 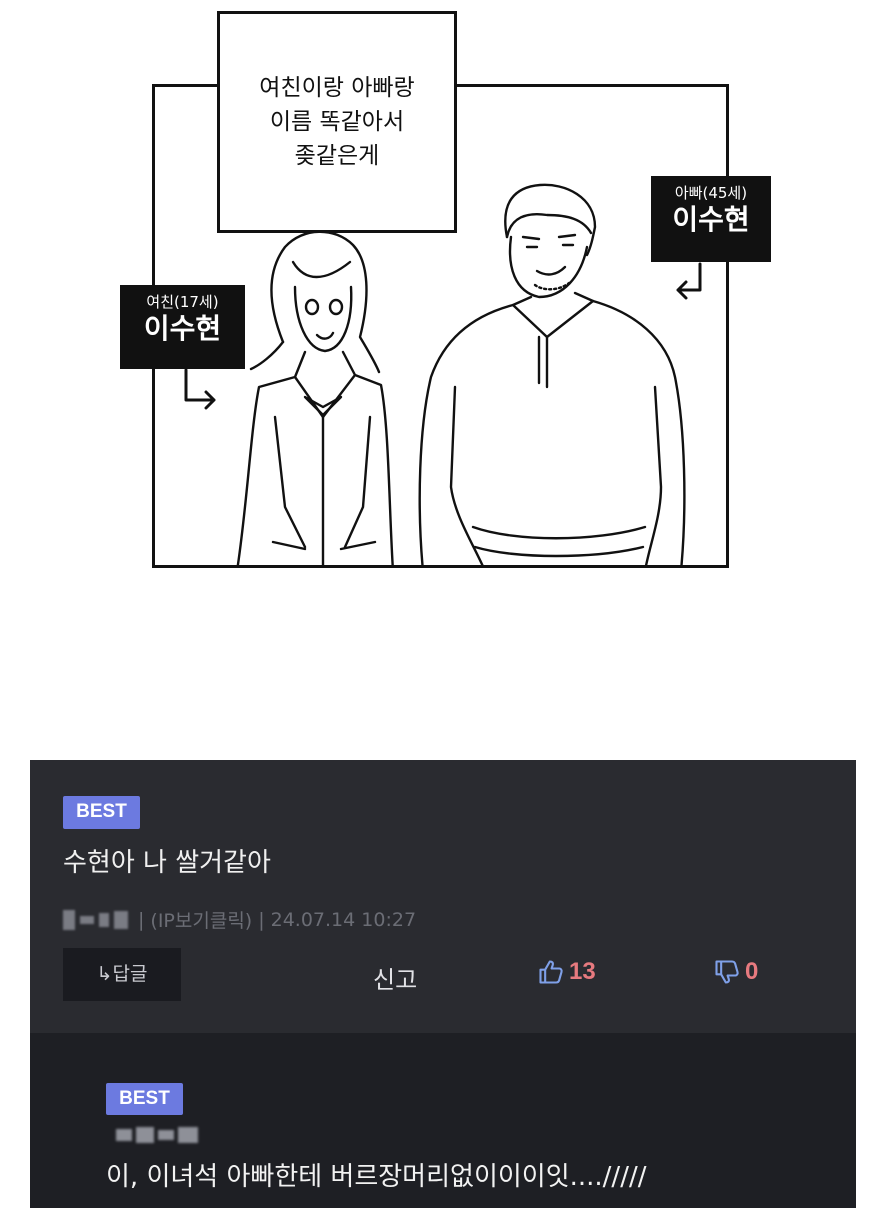 What do you see at coordinates (271, 457) in the screenshot?
I see `girl-body` at bounding box center [271, 457].